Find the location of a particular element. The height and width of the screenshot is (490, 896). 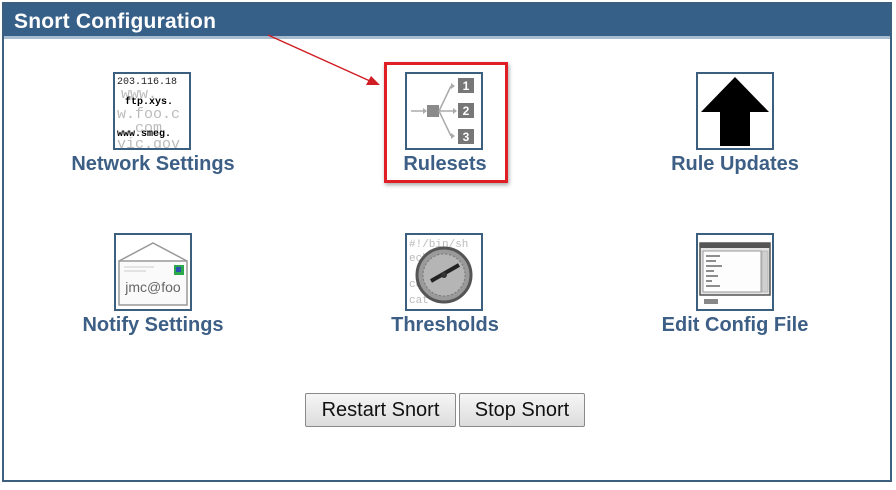

stop-snort-button: Stop Snort is located at coordinates (522, 410).